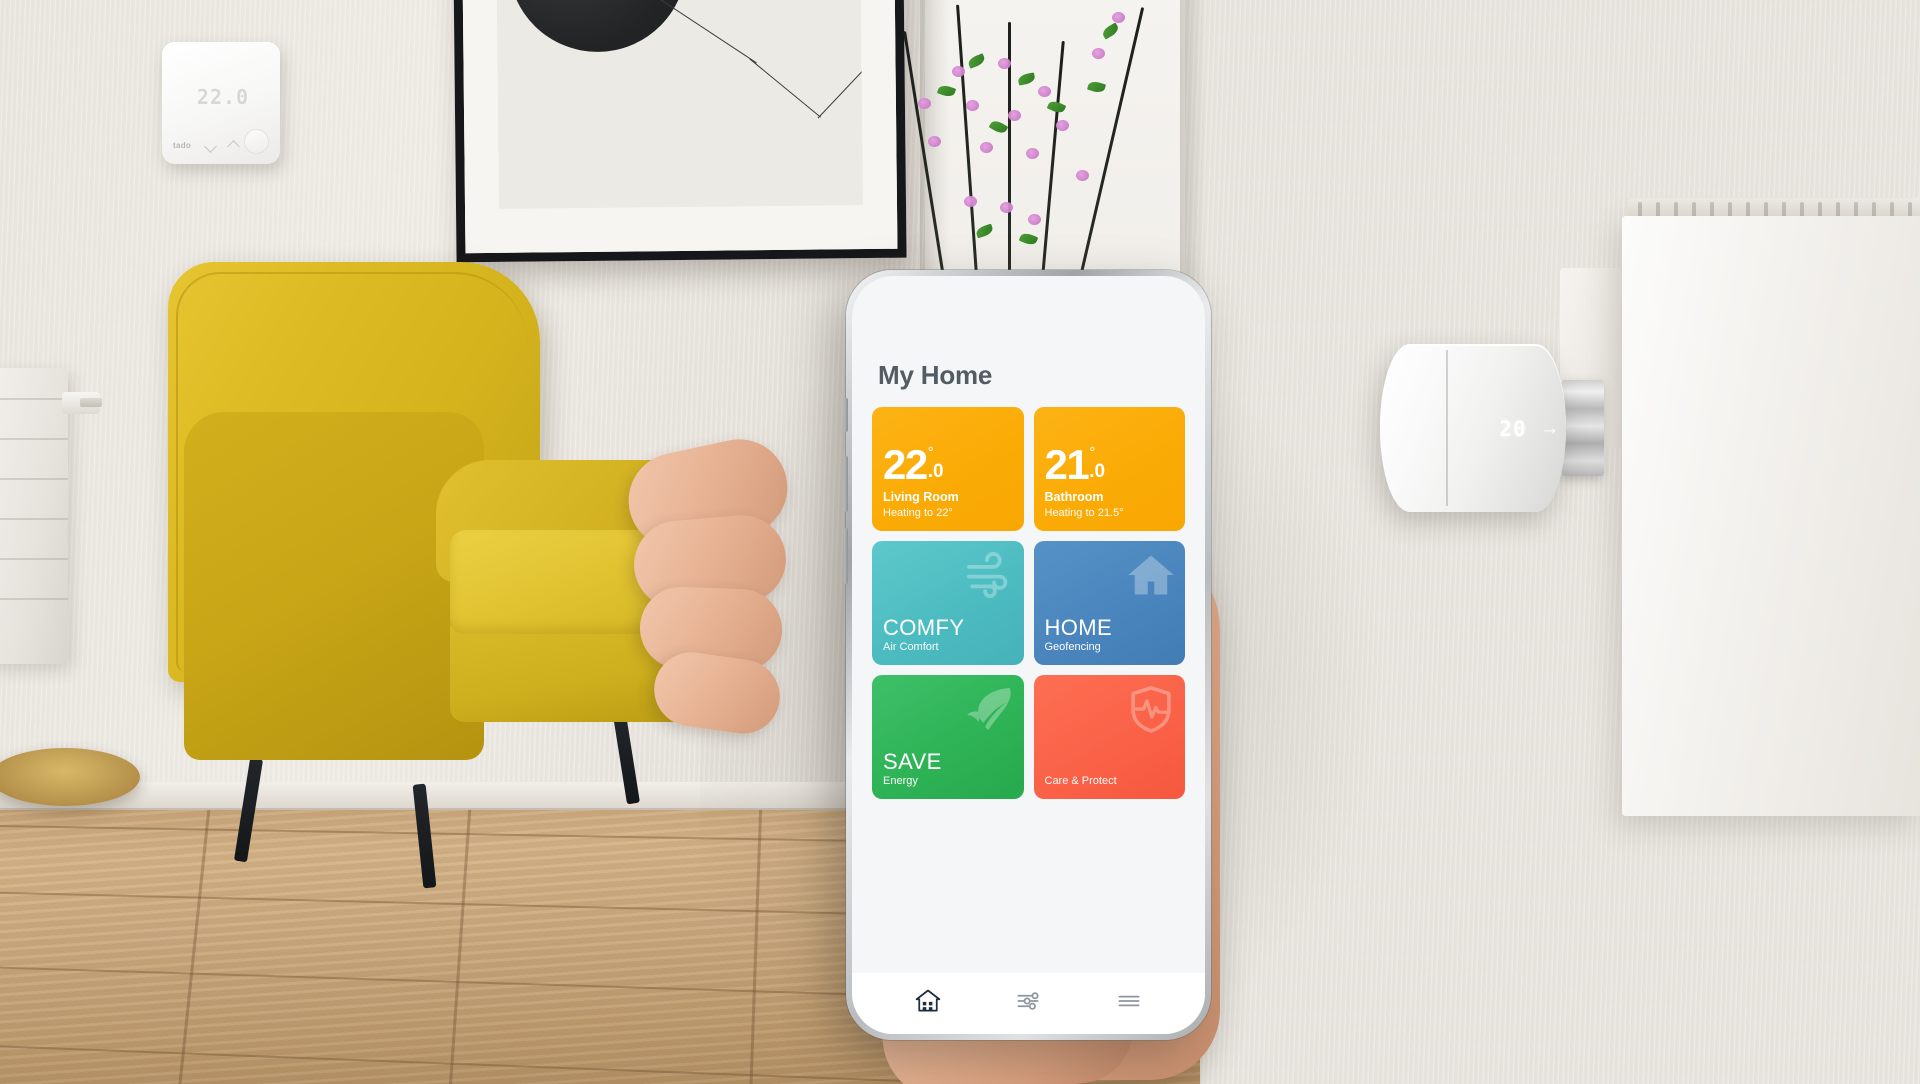 This screenshot has height=1084, width=1920. Describe the element at coordinates (911, 647) in the screenshot. I see `comfy-subtitle: Air Comfort` at that location.